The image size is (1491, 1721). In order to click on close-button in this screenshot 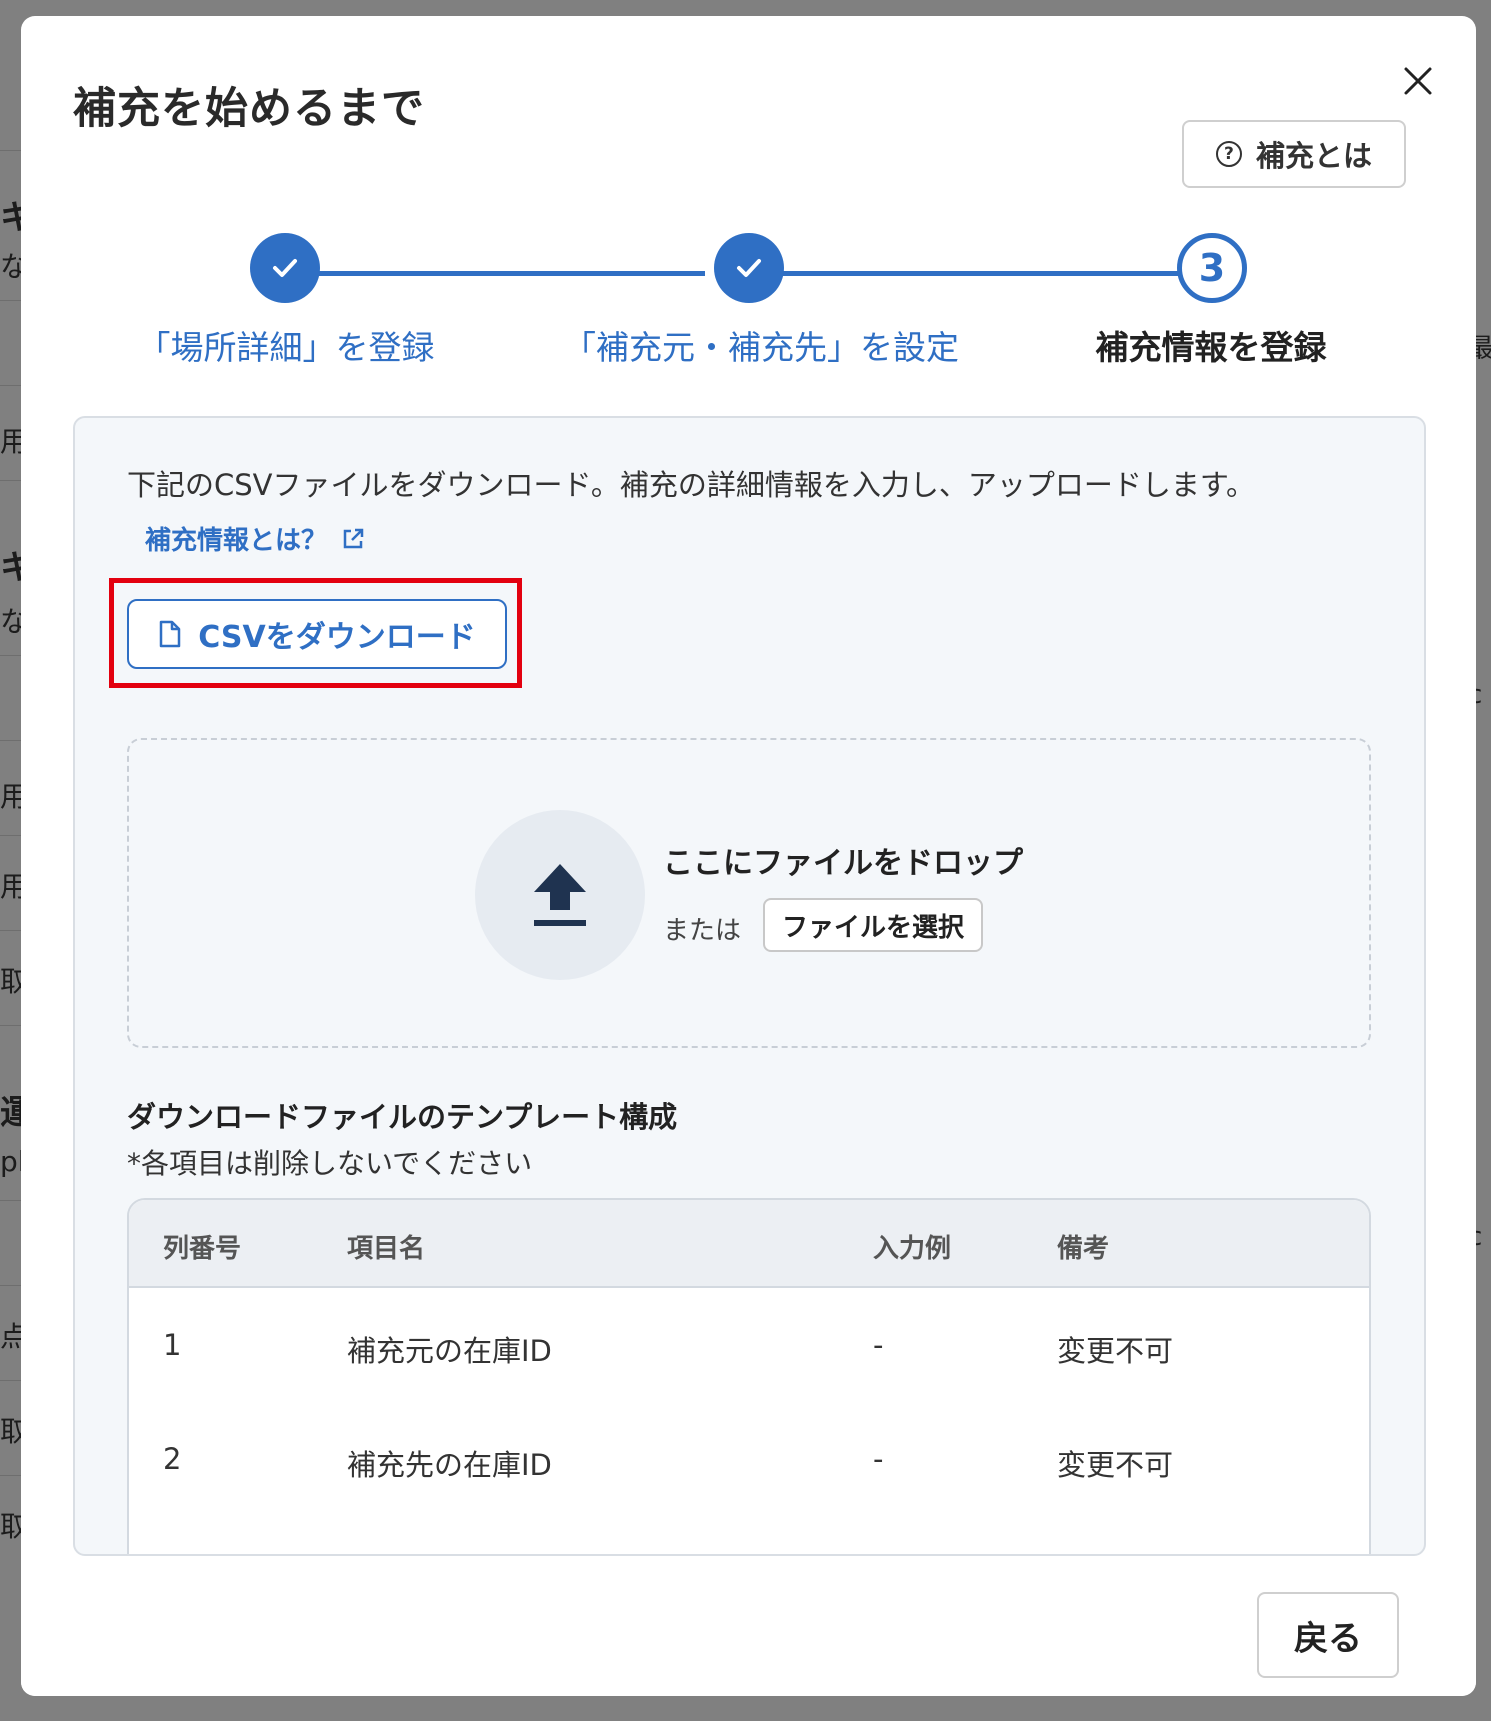, I will do `click(1418, 81)`.